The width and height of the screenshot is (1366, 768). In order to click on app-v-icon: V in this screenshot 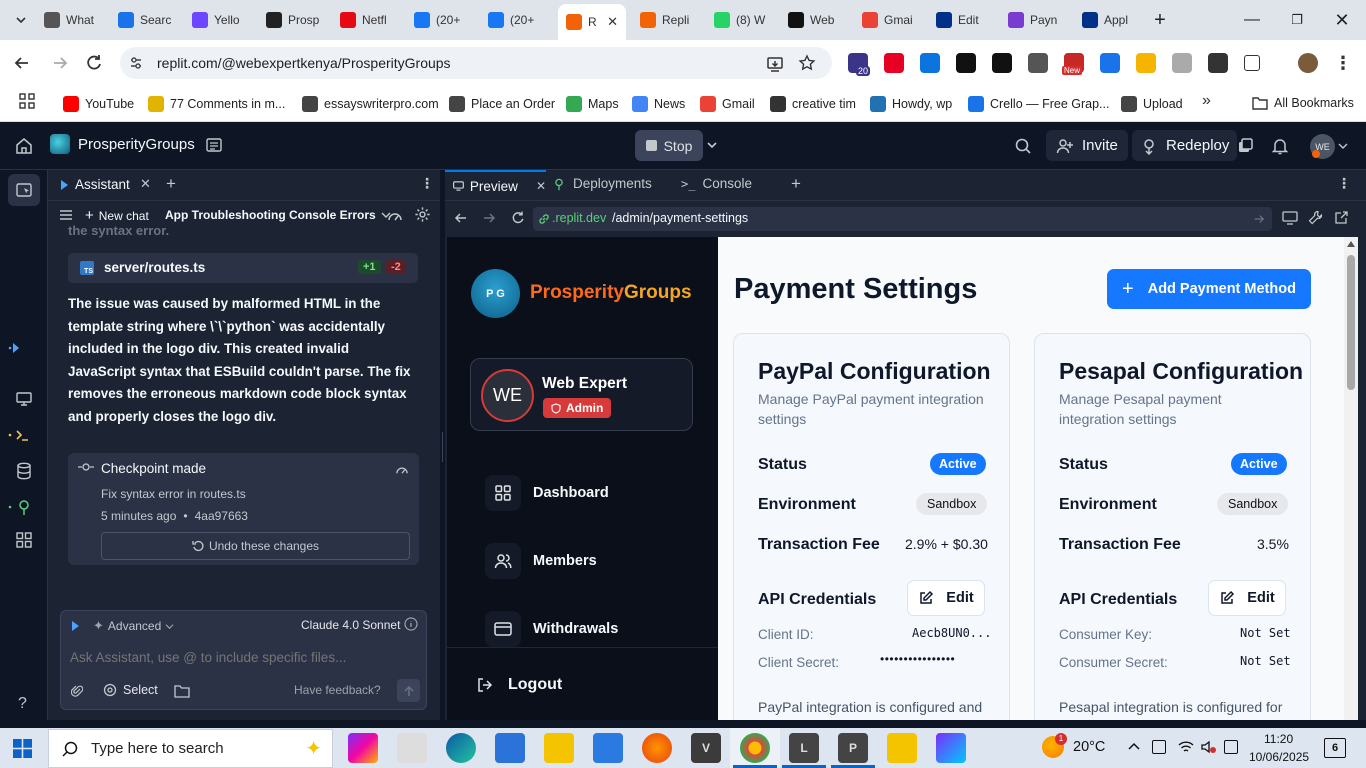, I will do `click(706, 748)`.